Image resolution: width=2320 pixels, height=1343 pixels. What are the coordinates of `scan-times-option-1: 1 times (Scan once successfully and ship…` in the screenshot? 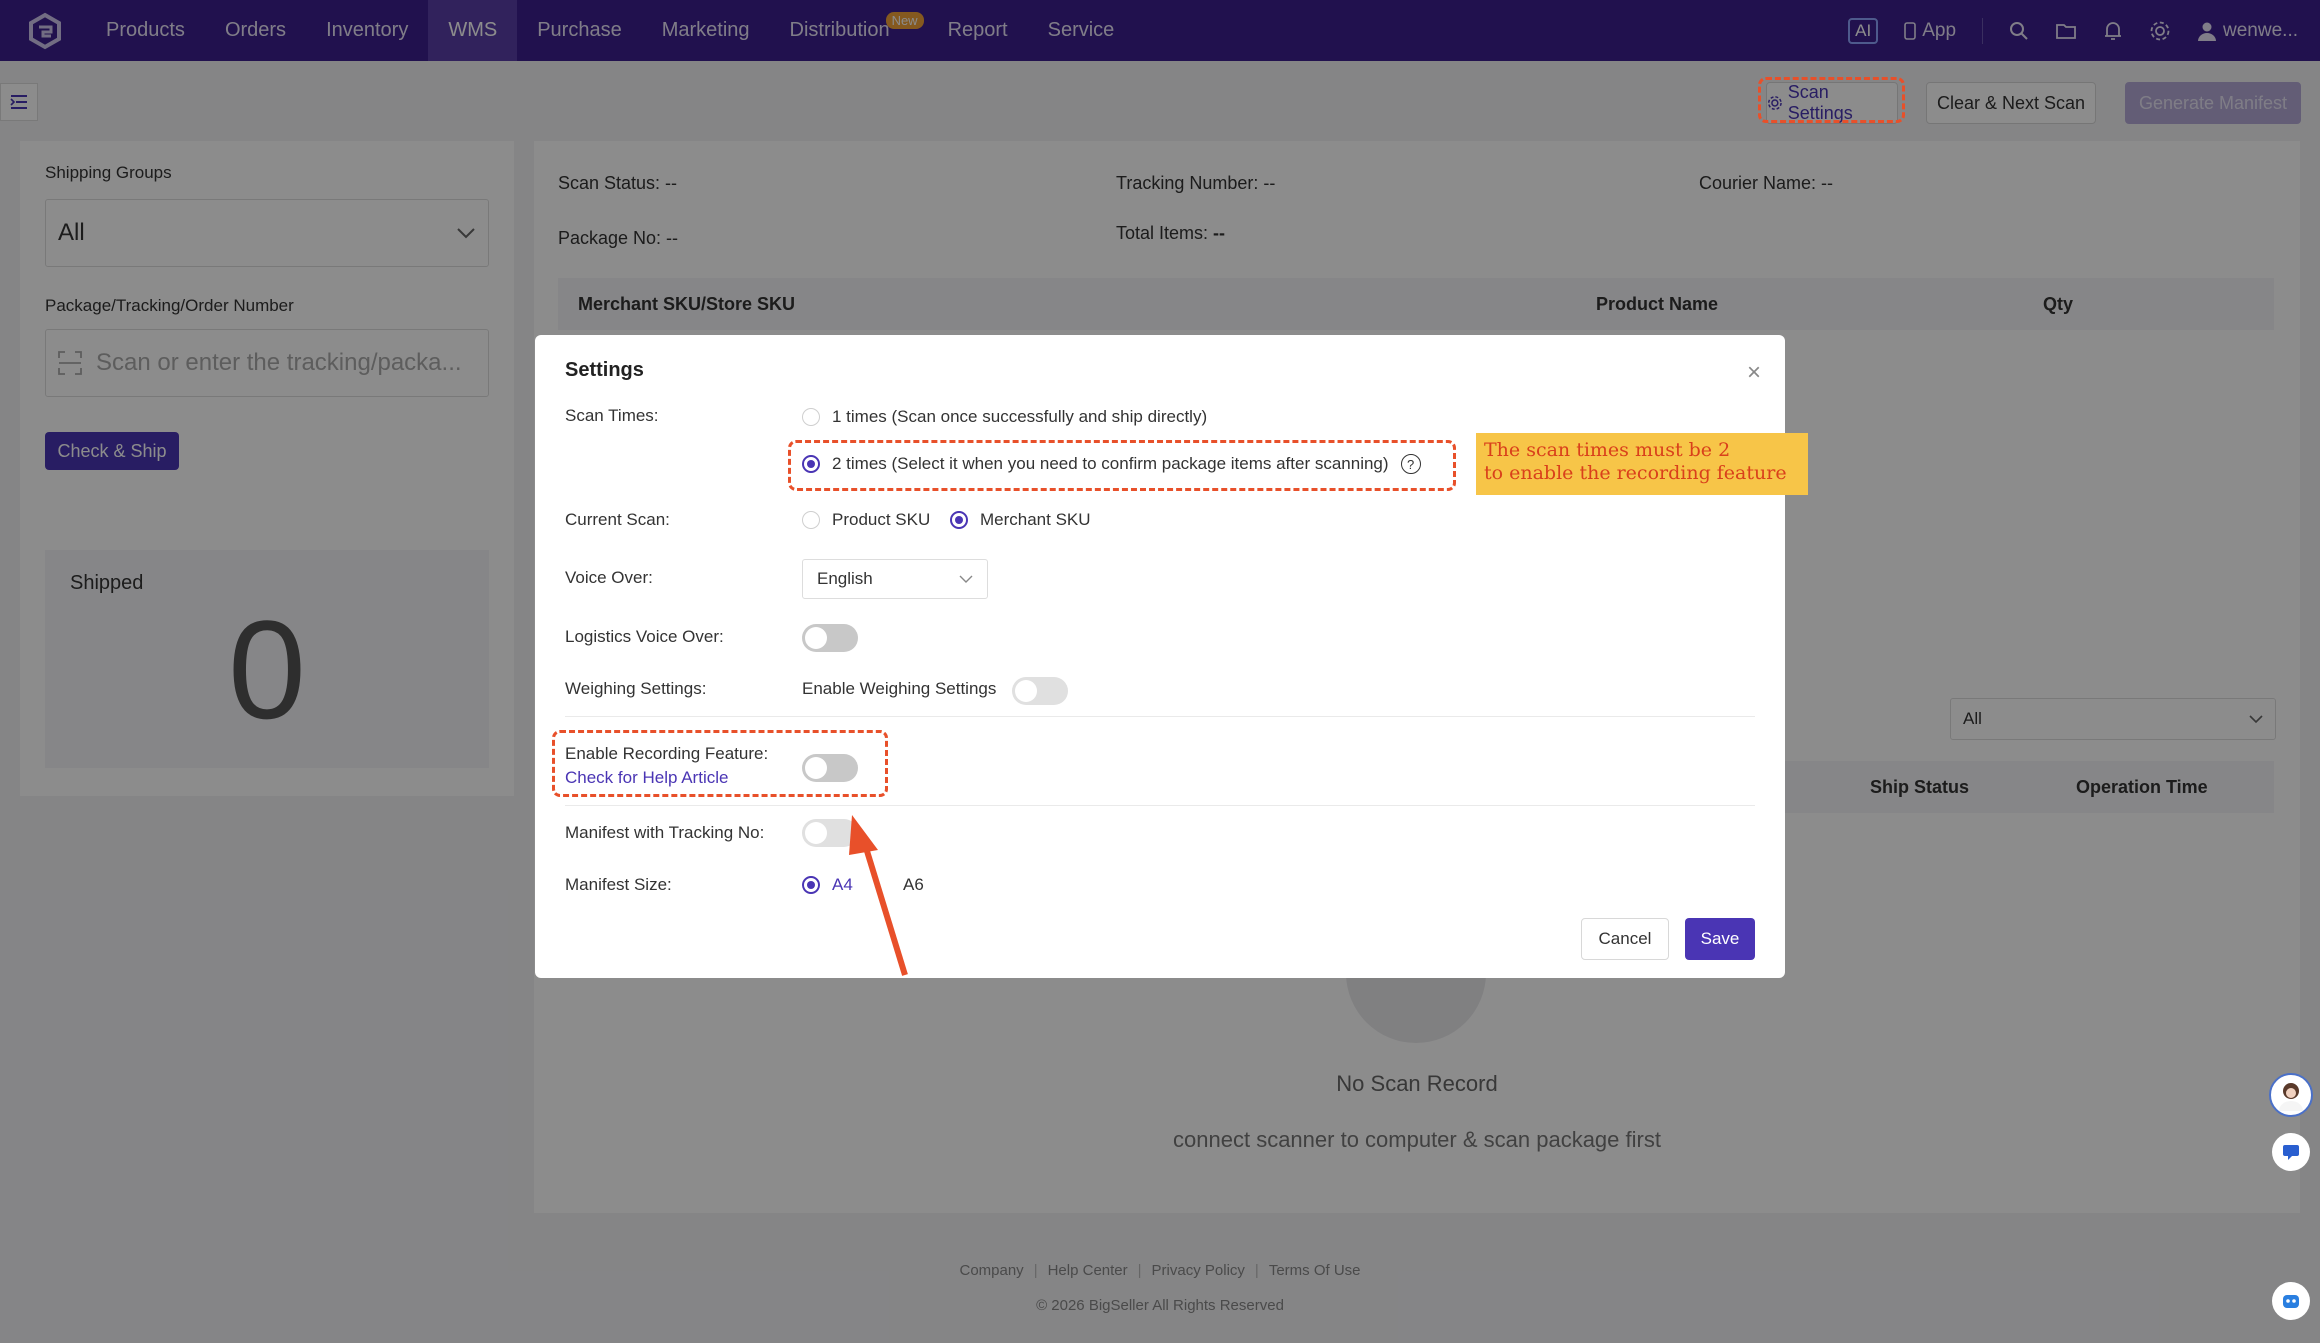 It's located at (1004, 417).